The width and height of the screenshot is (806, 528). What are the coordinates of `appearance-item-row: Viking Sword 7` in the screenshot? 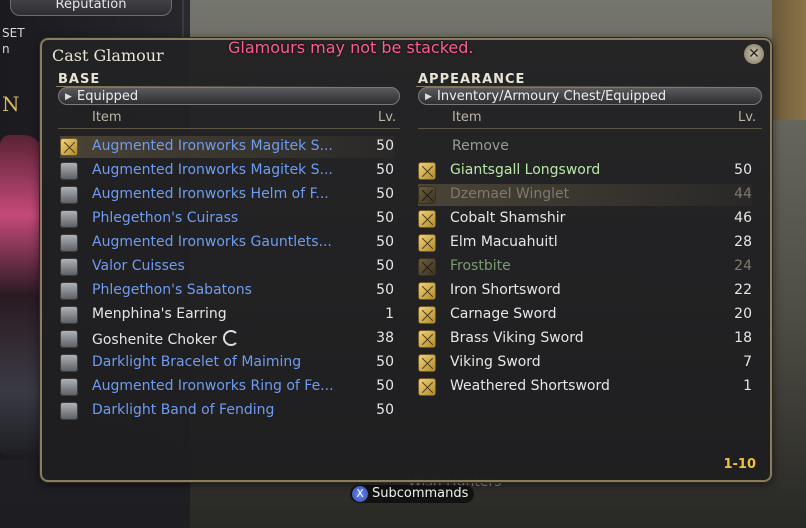 It's located at (585, 363).